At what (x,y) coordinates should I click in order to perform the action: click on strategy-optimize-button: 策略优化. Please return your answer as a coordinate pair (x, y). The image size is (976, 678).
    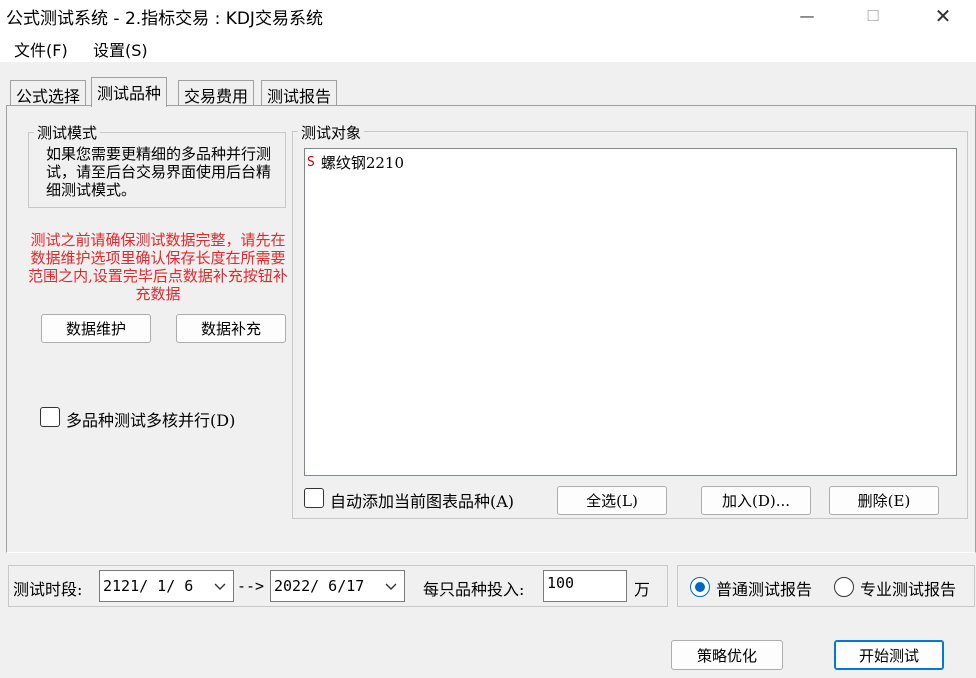
    Looking at the image, I should click on (727, 655).